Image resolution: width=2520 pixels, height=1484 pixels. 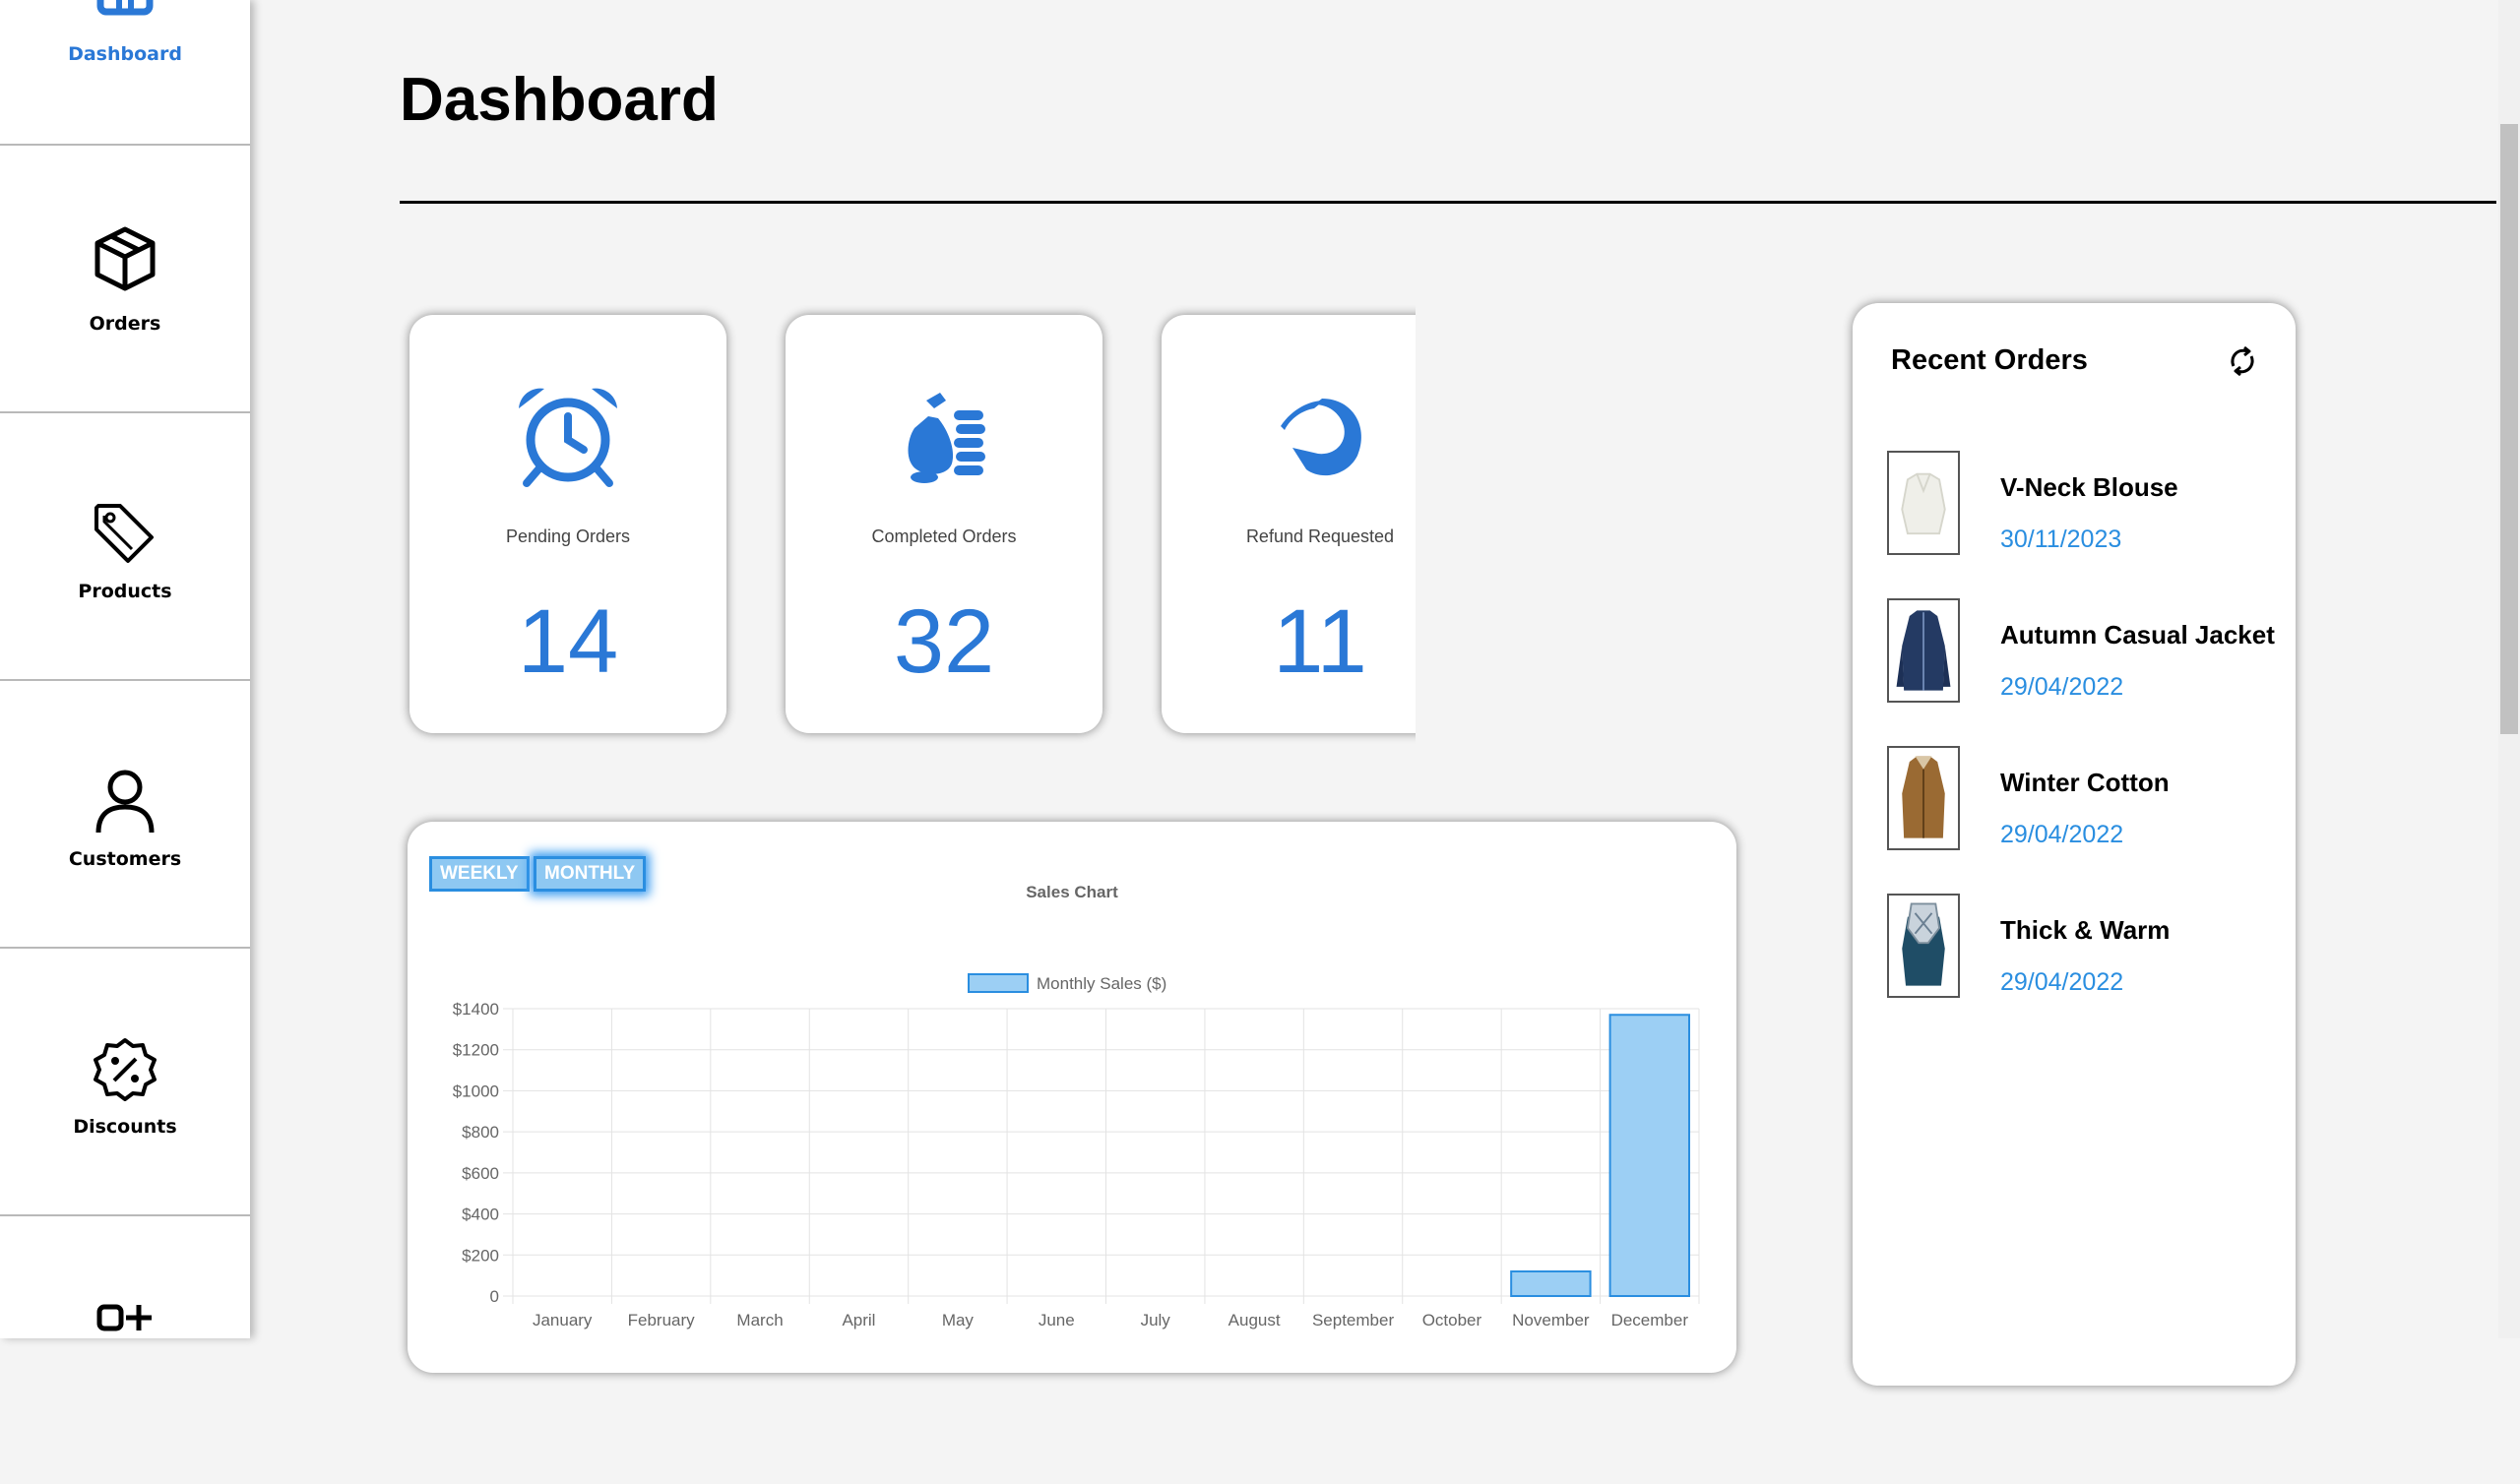 I want to click on page-scrollbar, so click(x=2509, y=669).